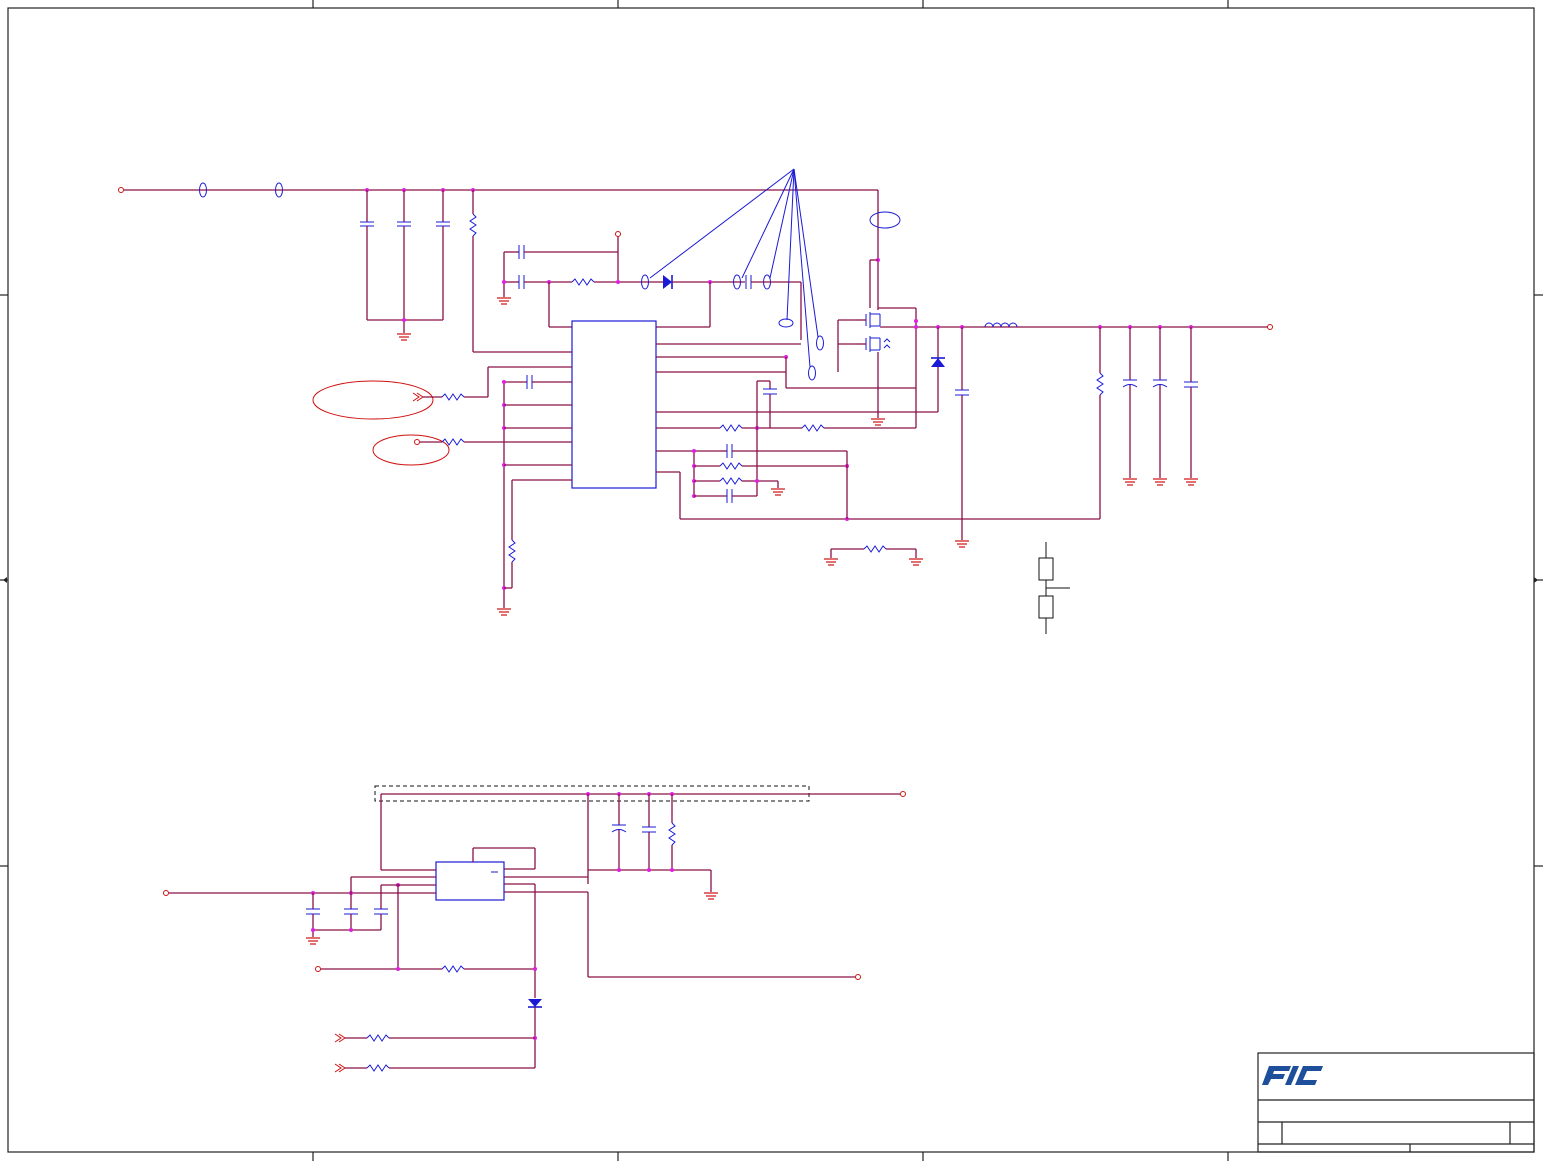  I want to click on annotation-leaders, so click(734, 268).